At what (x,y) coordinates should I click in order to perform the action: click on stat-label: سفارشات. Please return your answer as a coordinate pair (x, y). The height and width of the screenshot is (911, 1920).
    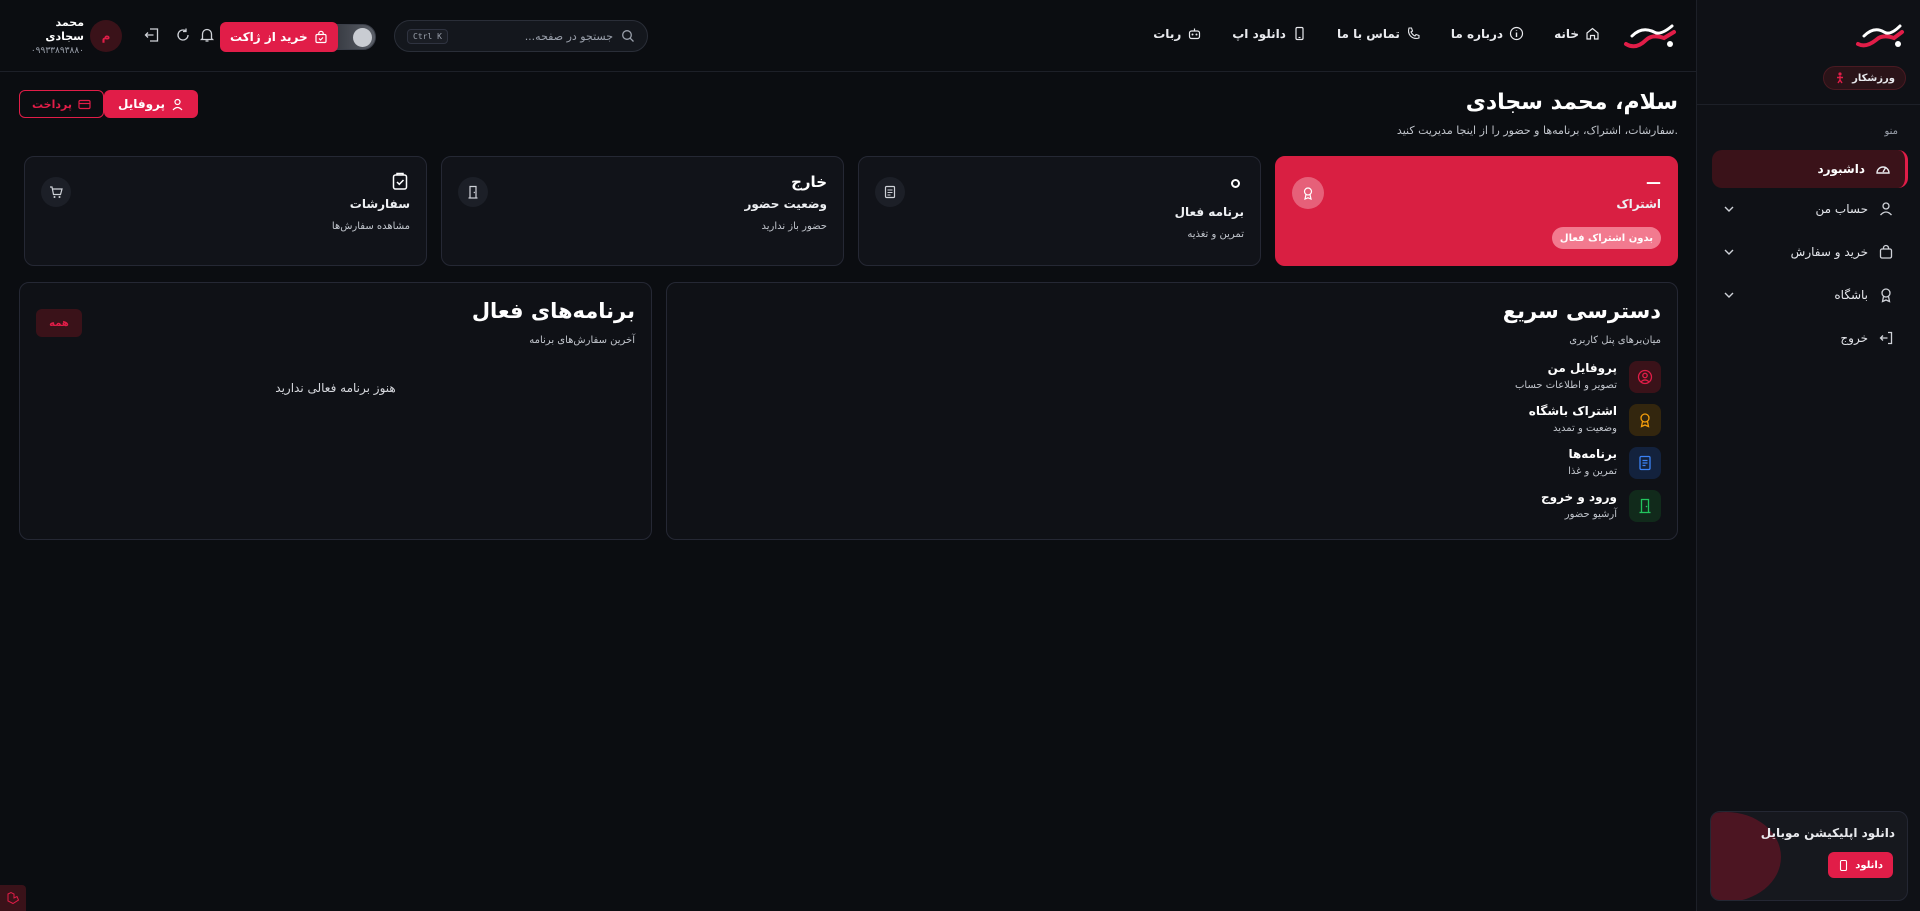
    Looking at the image, I should click on (379, 204).